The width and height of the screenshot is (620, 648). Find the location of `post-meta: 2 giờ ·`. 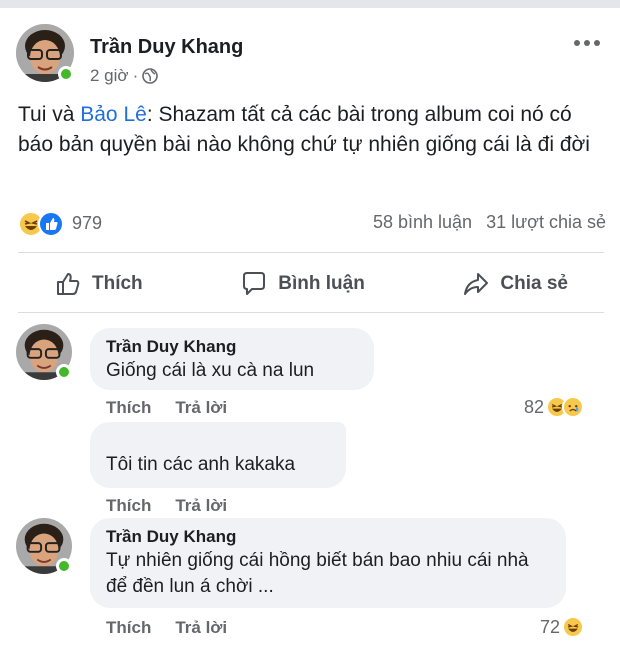

post-meta: 2 giờ · is located at coordinates (124, 76).